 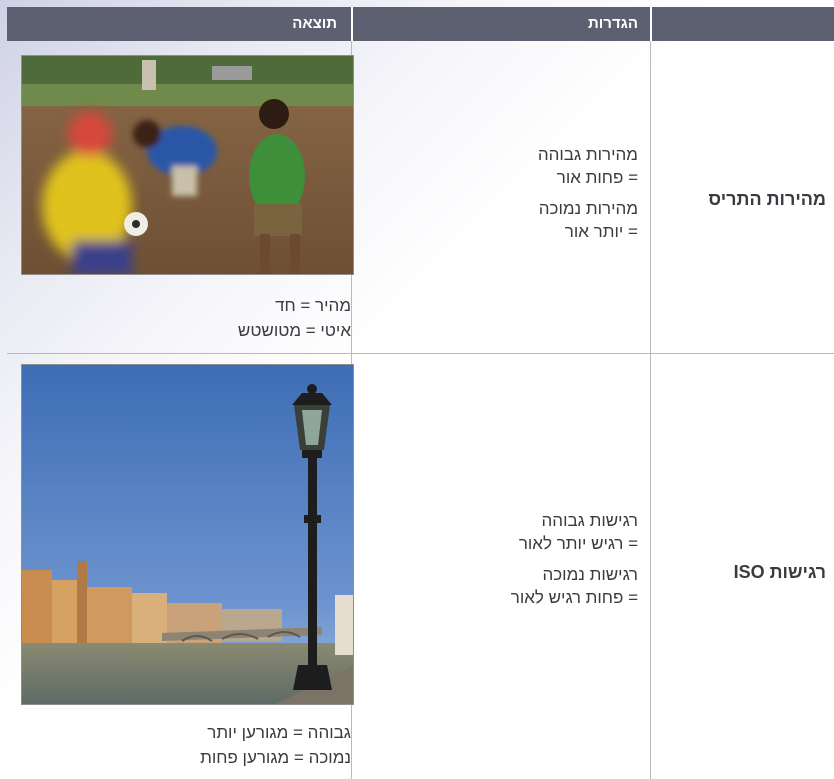 I want to click on settings-line: מהירות נמוכה, so click(x=588, y=208).